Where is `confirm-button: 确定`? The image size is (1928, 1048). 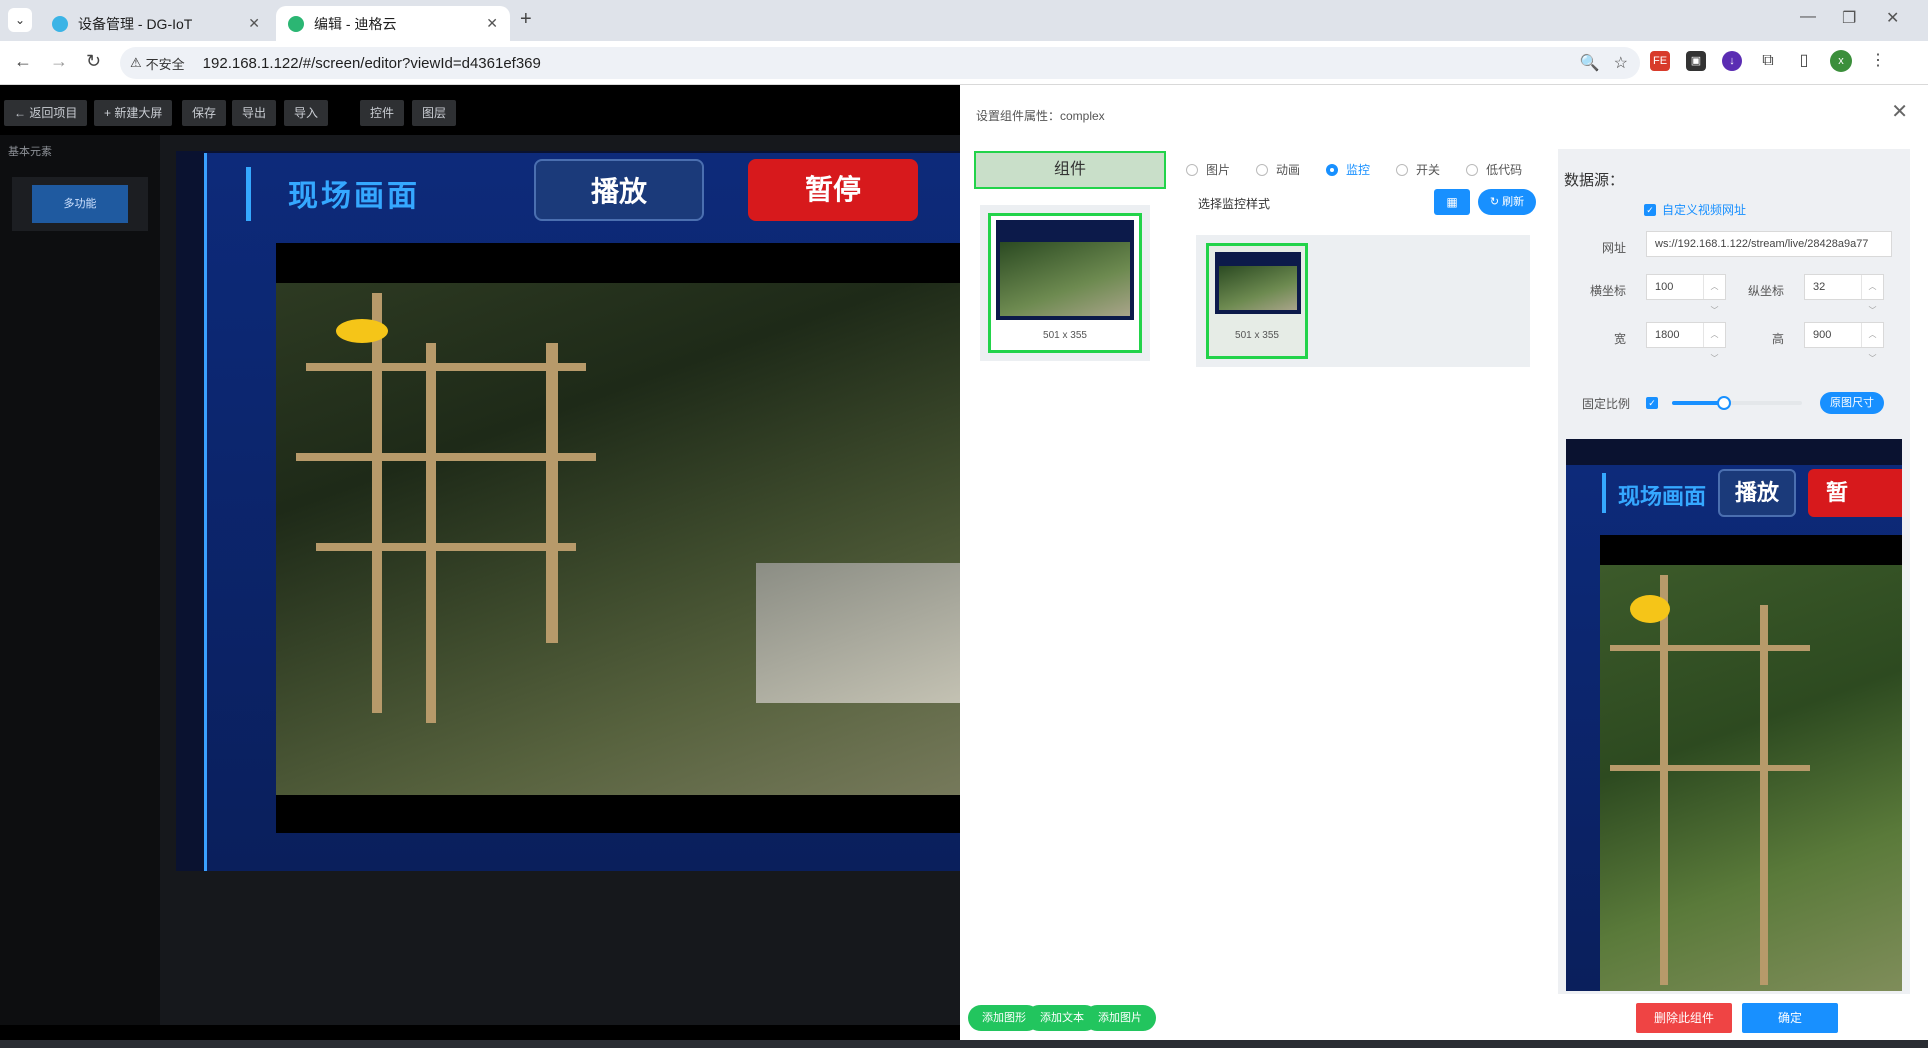
confirm-button: 确定 is located at coordinates (1790, 1018).